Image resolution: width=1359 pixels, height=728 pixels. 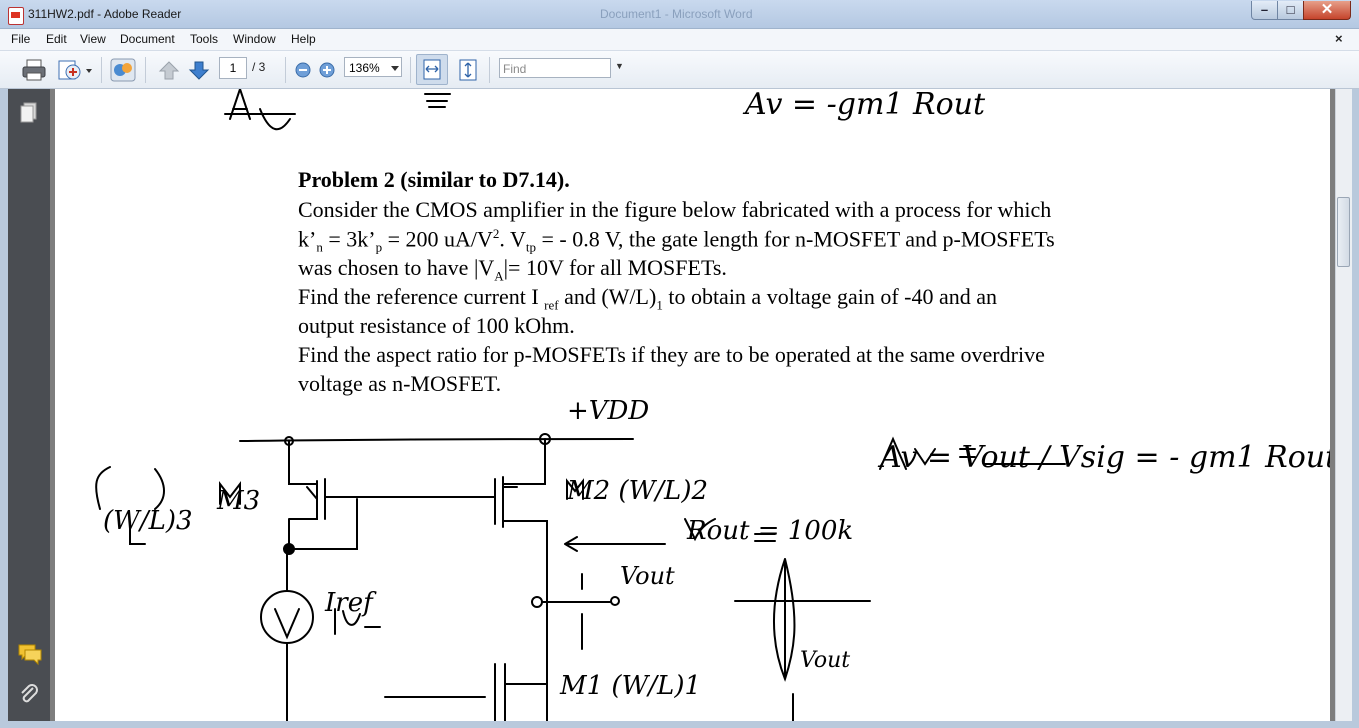 What do you see at coordinates (259, 67) in the screenshot?
I see `total-pages-label: / 3` at bounding box center [259, 67].